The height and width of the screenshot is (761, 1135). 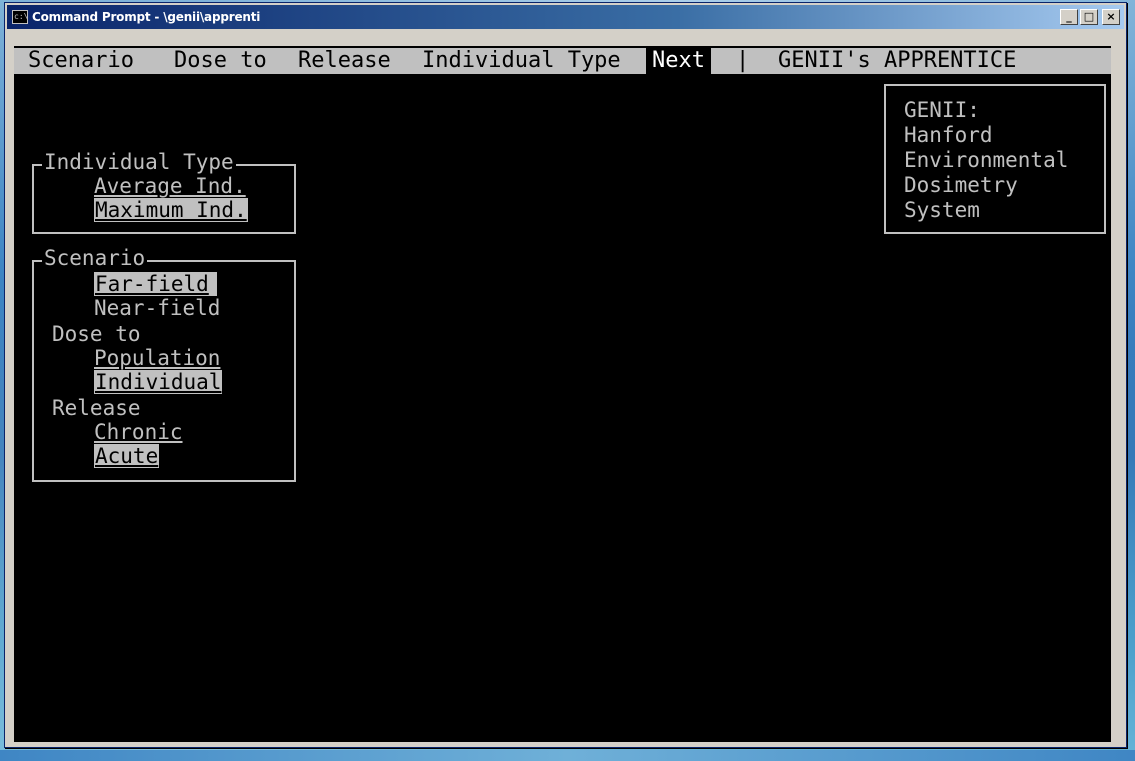 What do you see at coordinates (897, 60) in the screenshot?
I see `app-name-label: GENII's APPRENTICE` at bounding box center [897, 60].